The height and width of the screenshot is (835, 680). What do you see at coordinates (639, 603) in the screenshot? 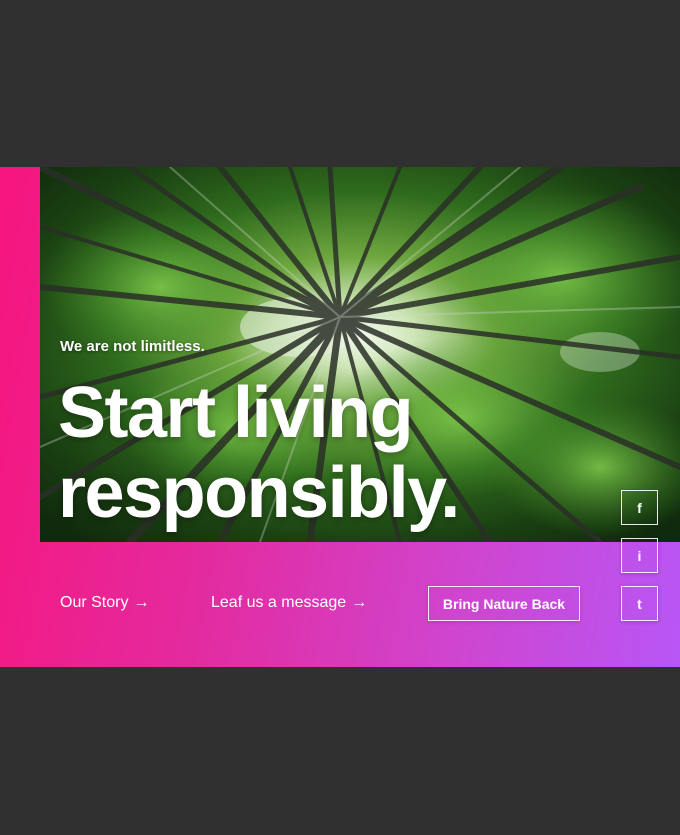
I see `twitter-icon-button: t` at bounding box center [639, 603].